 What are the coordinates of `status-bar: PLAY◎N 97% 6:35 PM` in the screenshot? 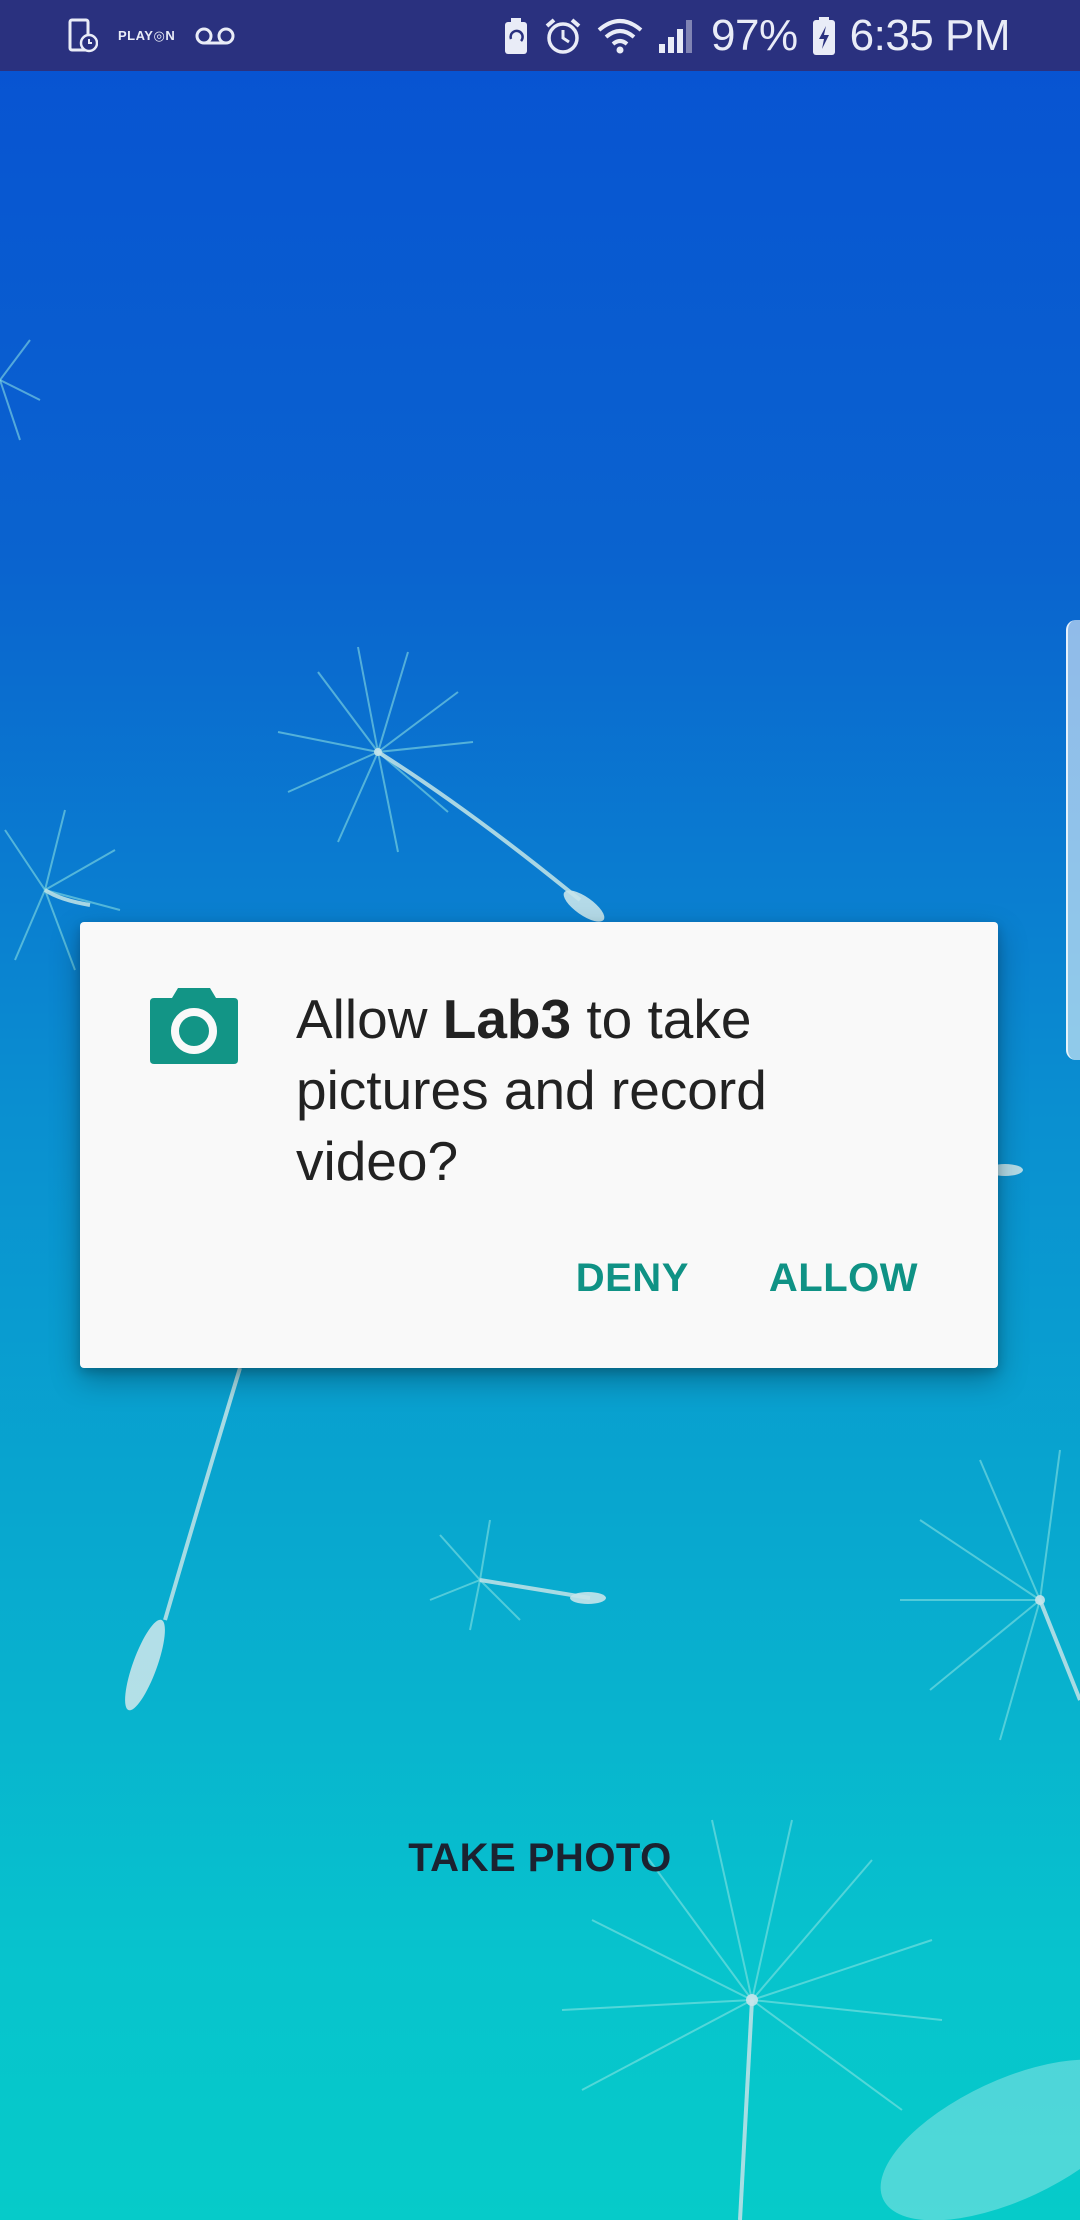 It's located at (540, 35).